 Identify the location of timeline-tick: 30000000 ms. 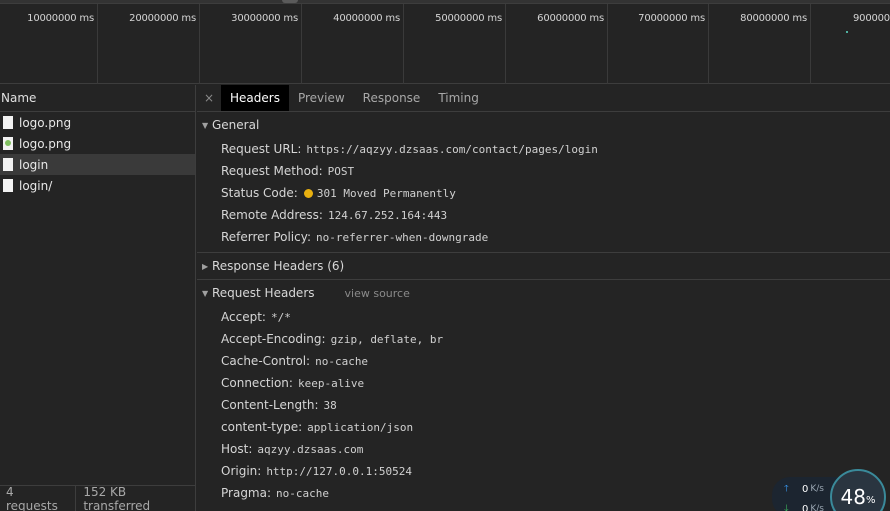
(251, 44).